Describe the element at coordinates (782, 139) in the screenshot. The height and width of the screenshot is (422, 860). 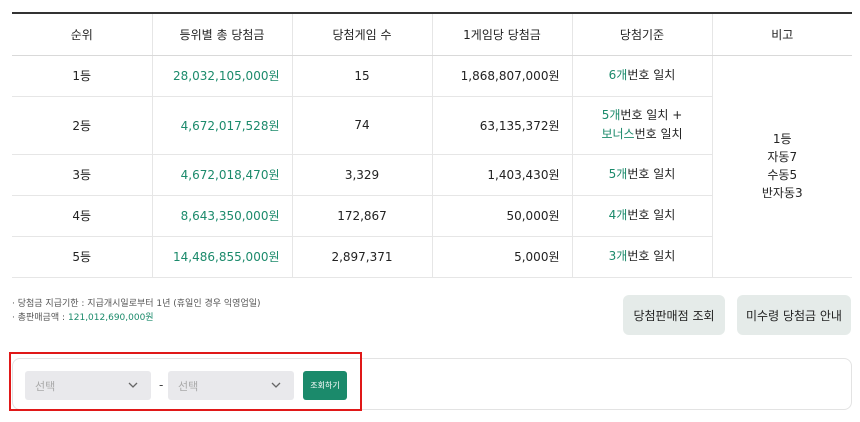
I see `note-line: 1등` at that location.